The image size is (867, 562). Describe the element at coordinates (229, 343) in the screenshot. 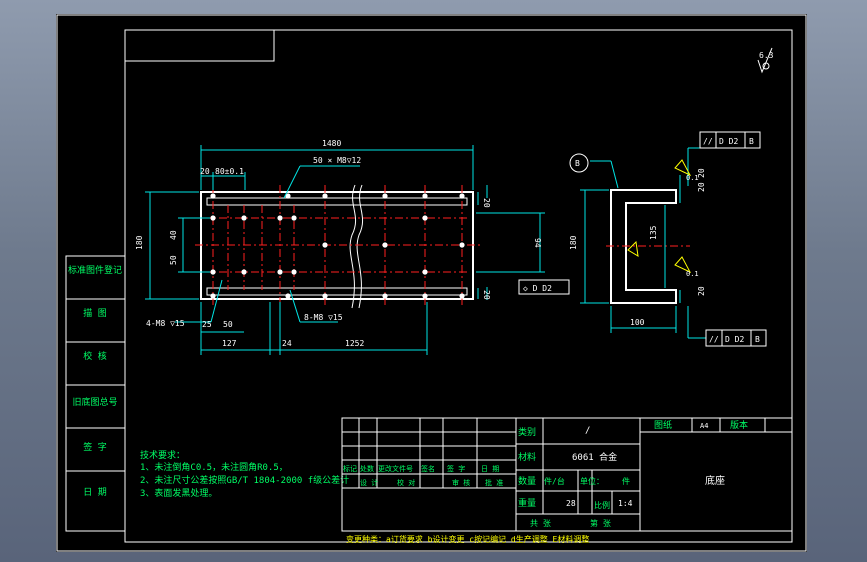

I see `dim-127: 127` at that location.